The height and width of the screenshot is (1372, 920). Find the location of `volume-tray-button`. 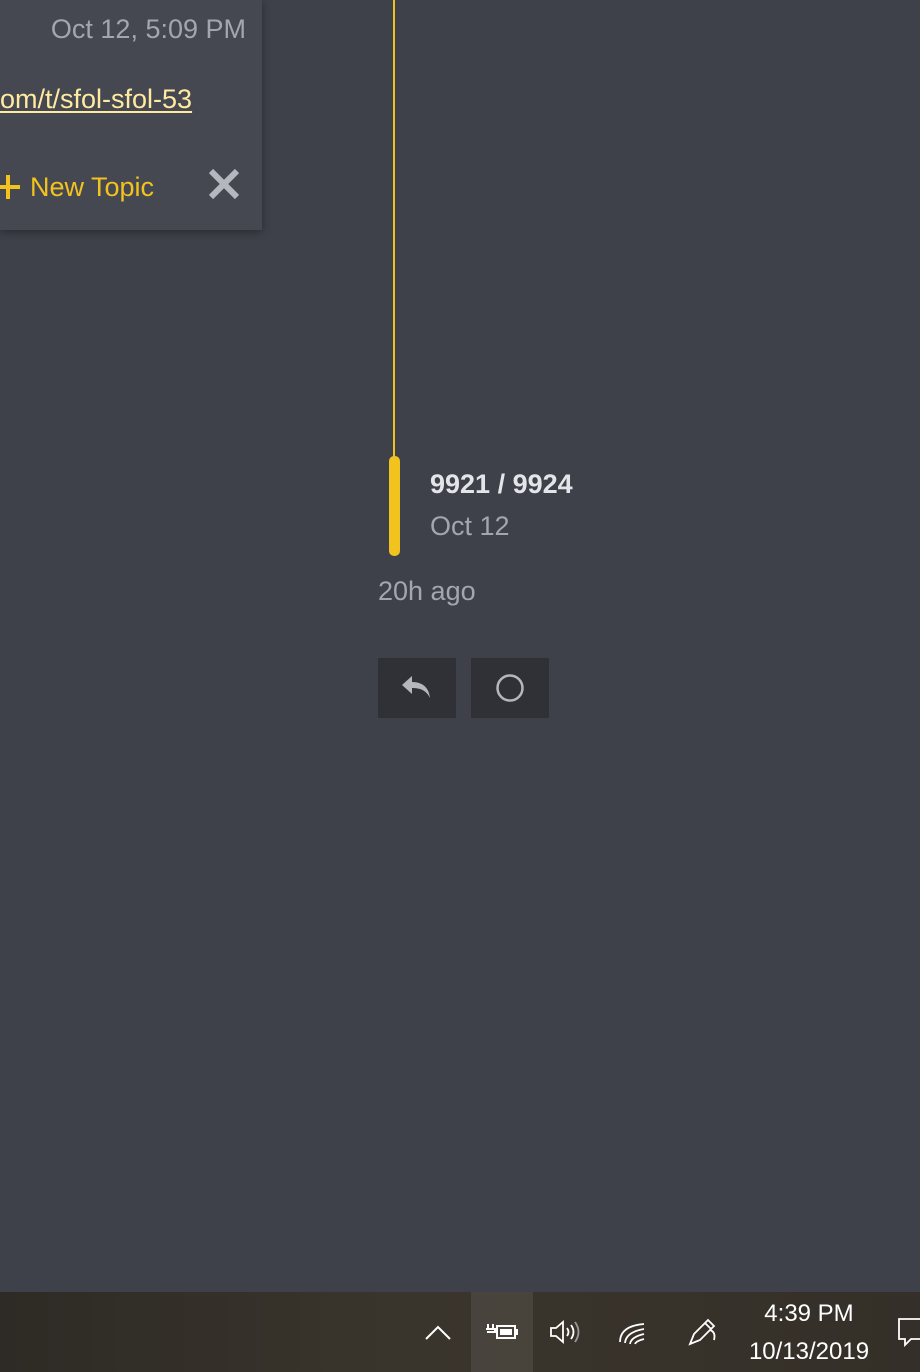

volume-tray-button is located at coordinates (565, 1332).